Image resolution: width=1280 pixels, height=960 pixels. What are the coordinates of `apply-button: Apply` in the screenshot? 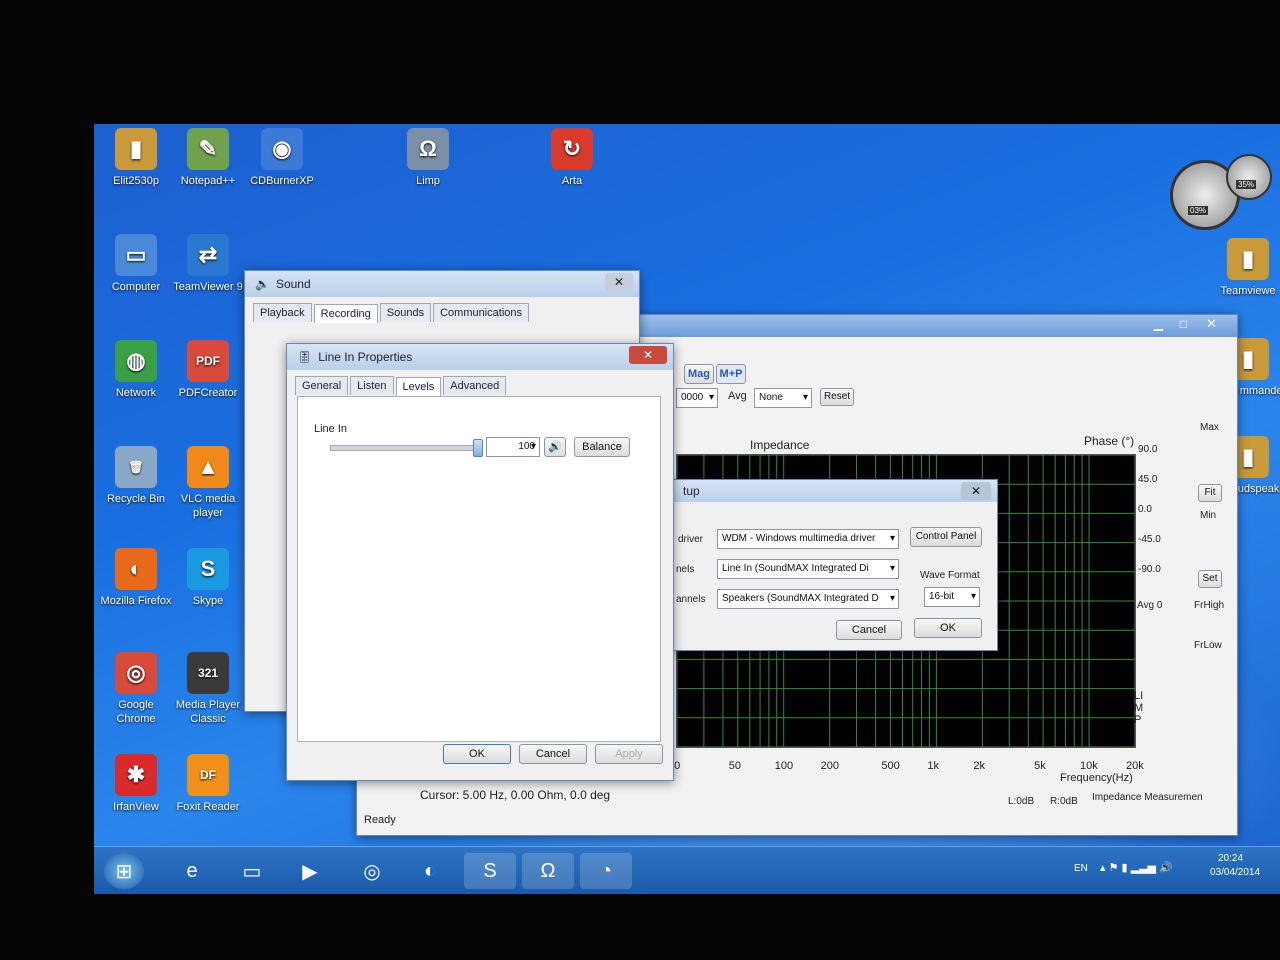 It's located at (629, 754).